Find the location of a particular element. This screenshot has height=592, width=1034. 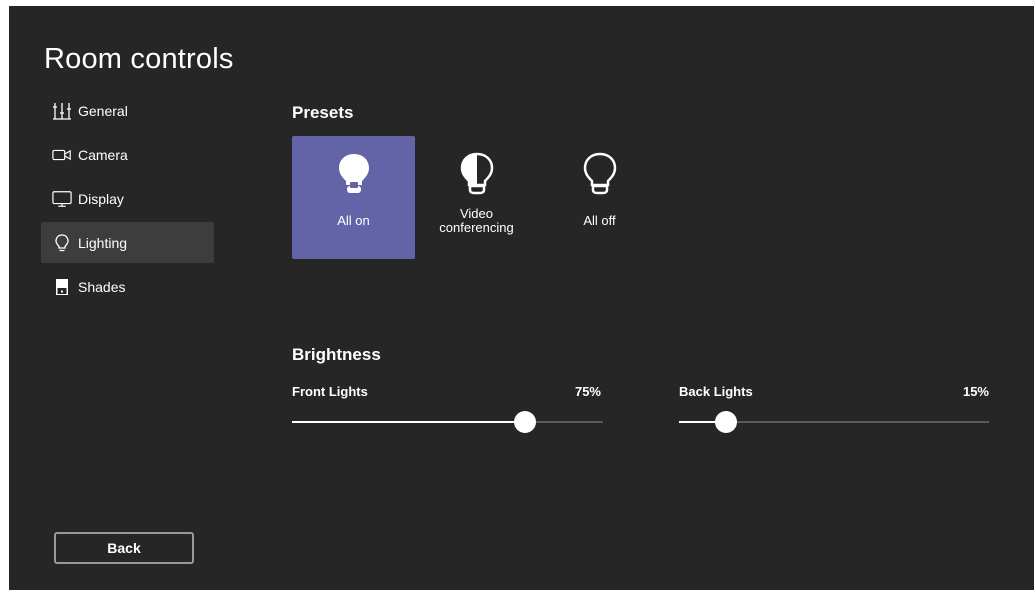

lightbulb-outline-icon is located at coordinates (600, 176).